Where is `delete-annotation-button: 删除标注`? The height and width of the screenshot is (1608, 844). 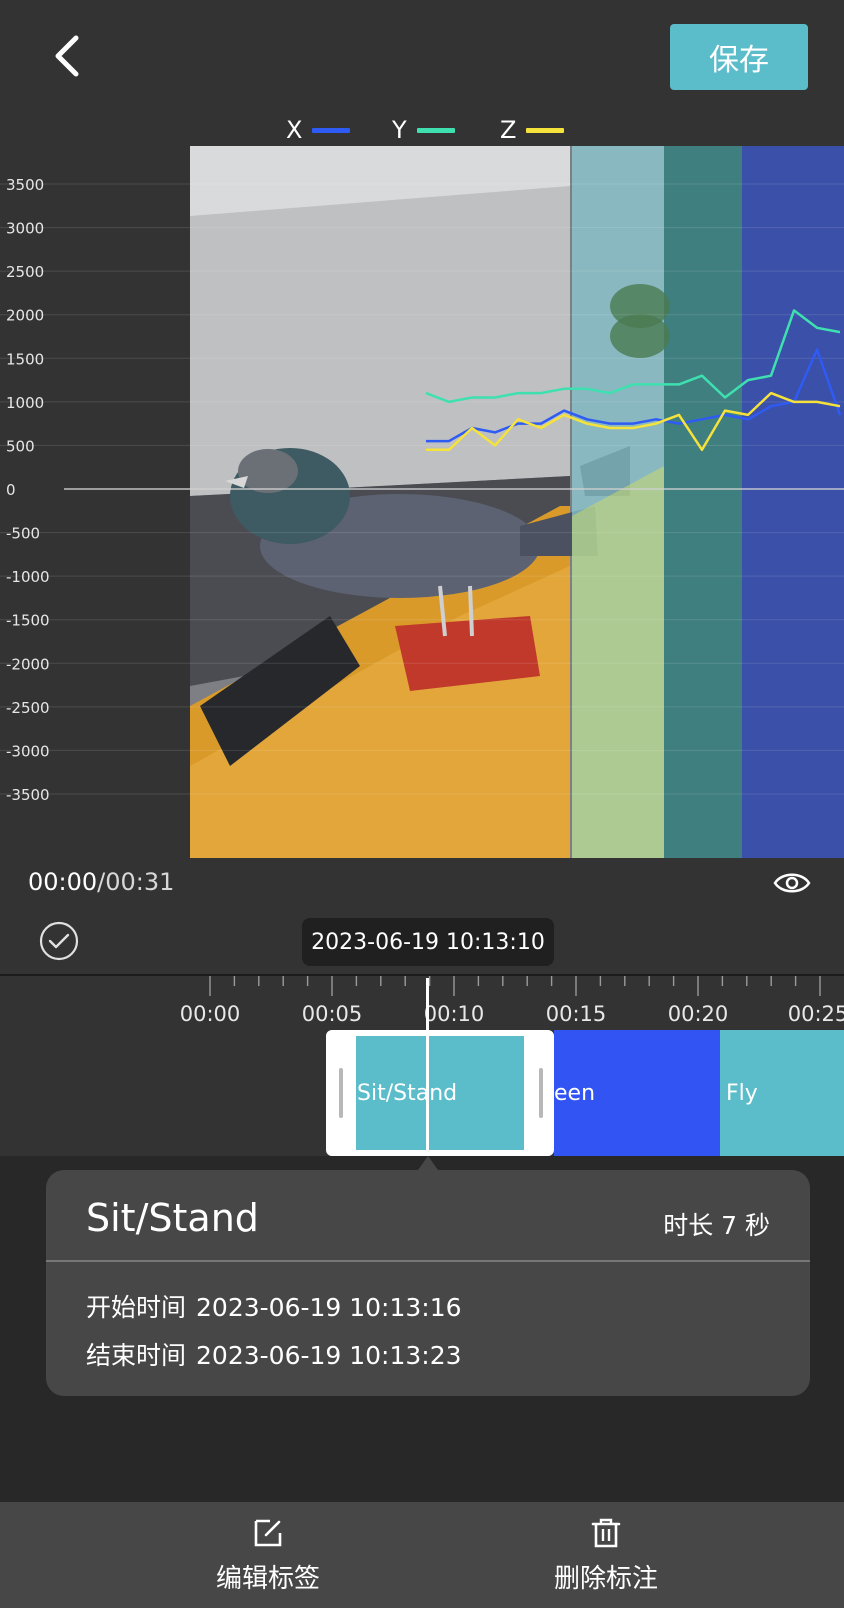 delete-annotation-button: 删除标注 is located at coordinates (606, 1555).